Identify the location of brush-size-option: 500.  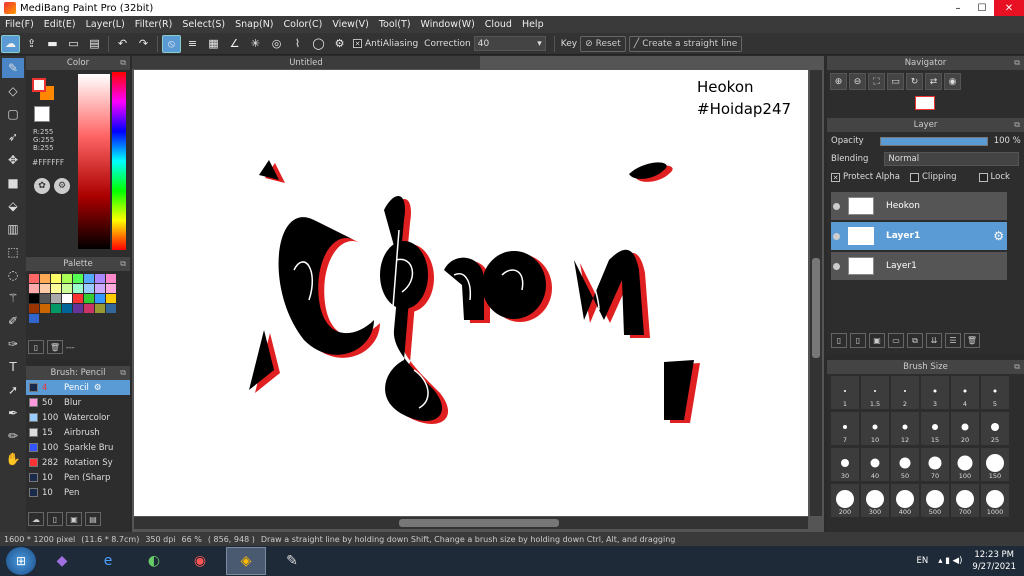
(935, 500).